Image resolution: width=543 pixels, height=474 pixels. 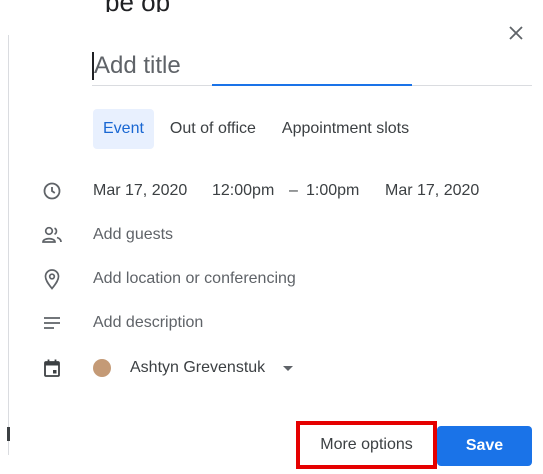 I want to click on end-date: Mar 17, 2020, so click(x=432, y=191).